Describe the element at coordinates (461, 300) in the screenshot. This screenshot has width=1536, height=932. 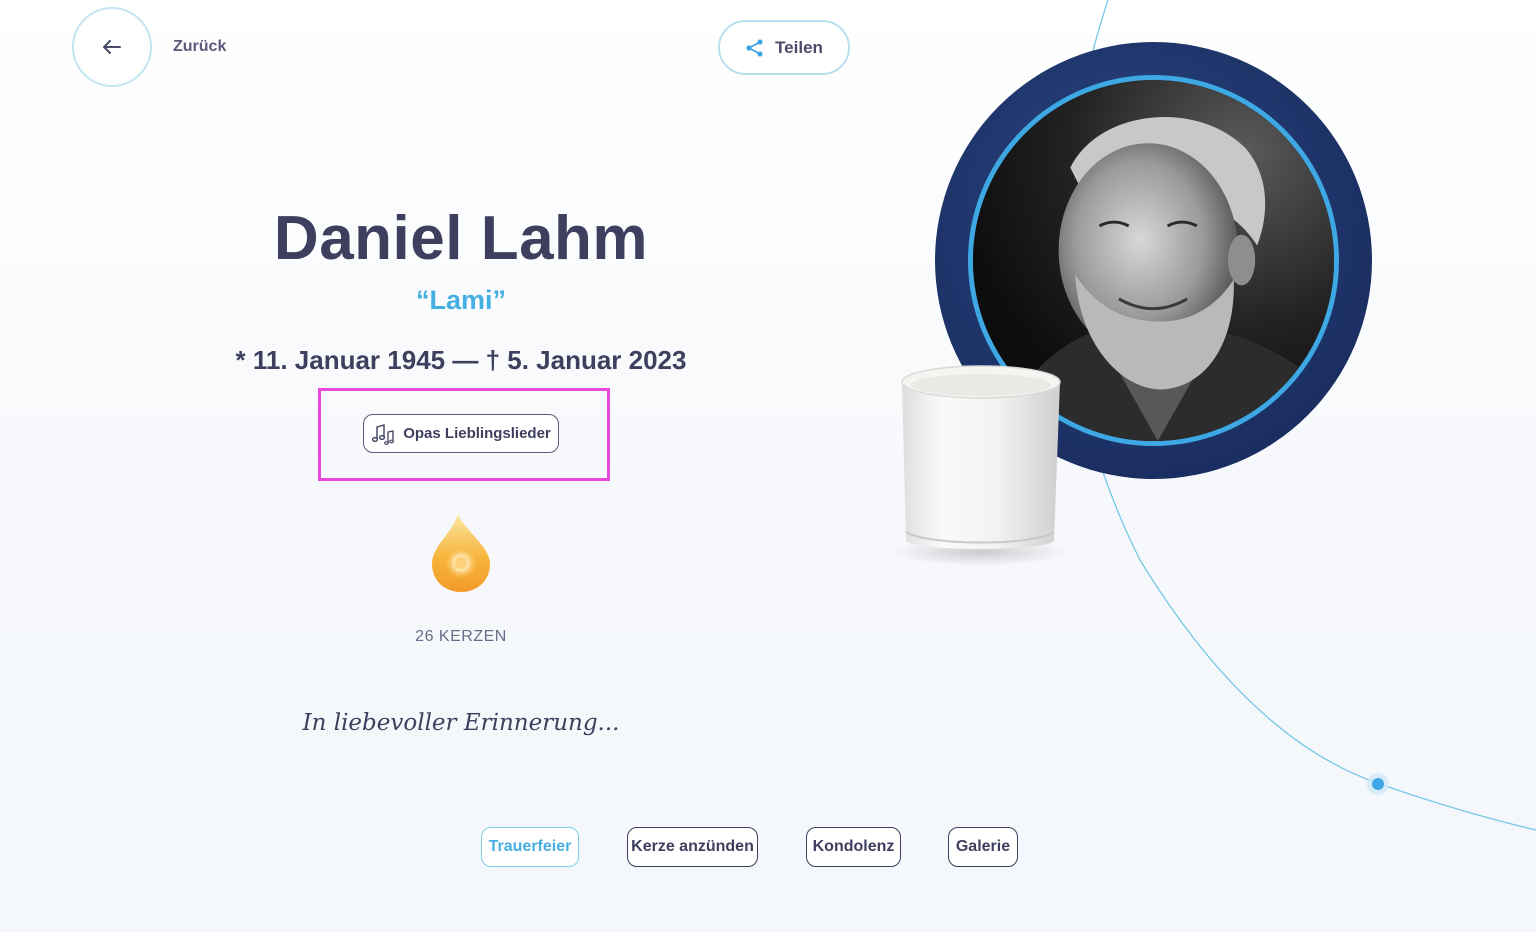
I see `person-nickname: “Lami”` at that location.